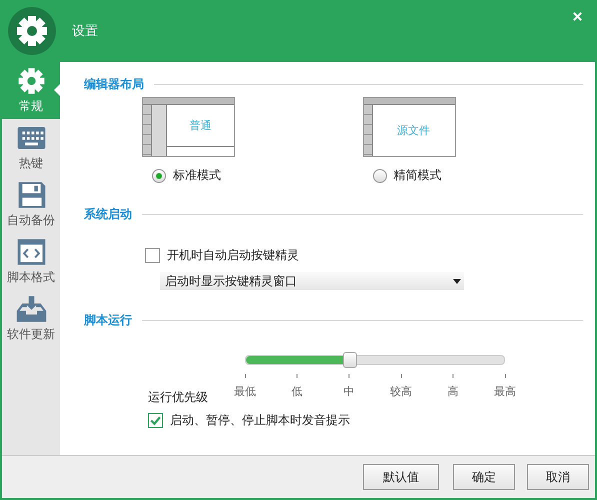 The height and width of the screenshot is (500, 597). What do you see at coordinates (260, 420) in the screenshot?
I see `checkbox-label: 启动、暂停、停止脚本时发音提示` at bounding box center [260, 420].